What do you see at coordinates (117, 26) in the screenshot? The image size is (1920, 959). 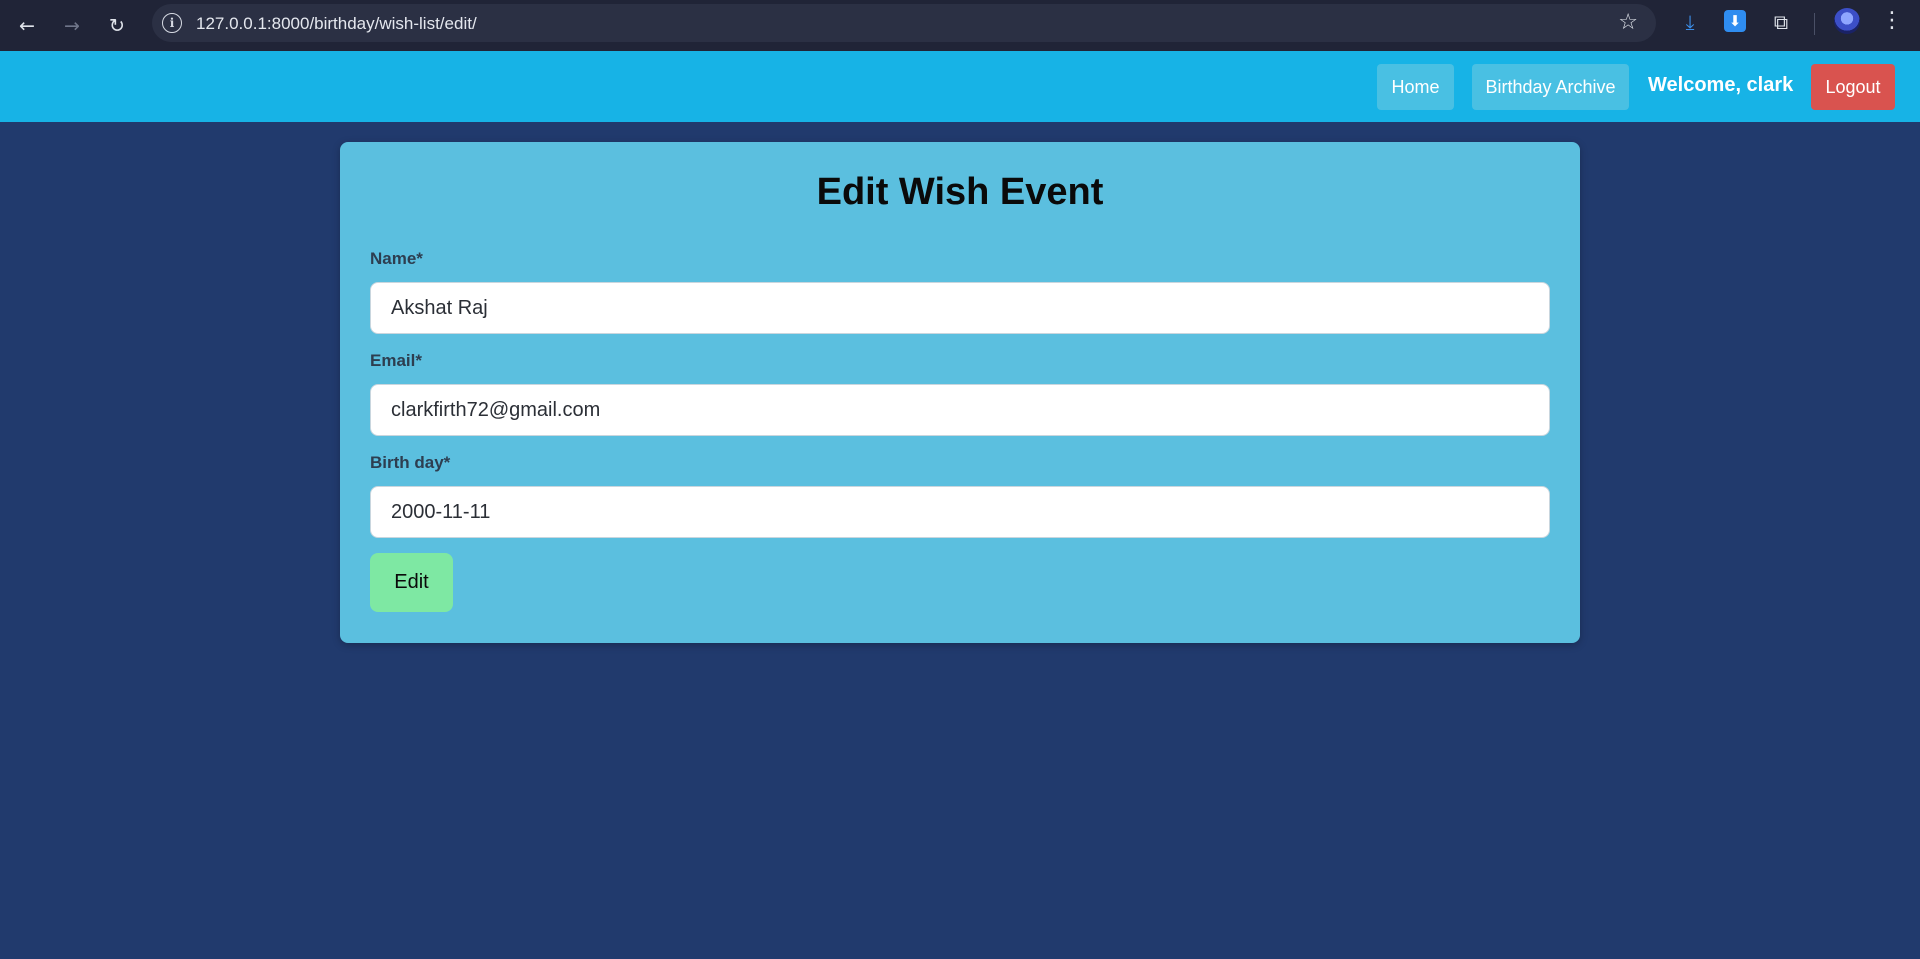 I see `reload-icon: ↻` at bounding box center [117, 26].